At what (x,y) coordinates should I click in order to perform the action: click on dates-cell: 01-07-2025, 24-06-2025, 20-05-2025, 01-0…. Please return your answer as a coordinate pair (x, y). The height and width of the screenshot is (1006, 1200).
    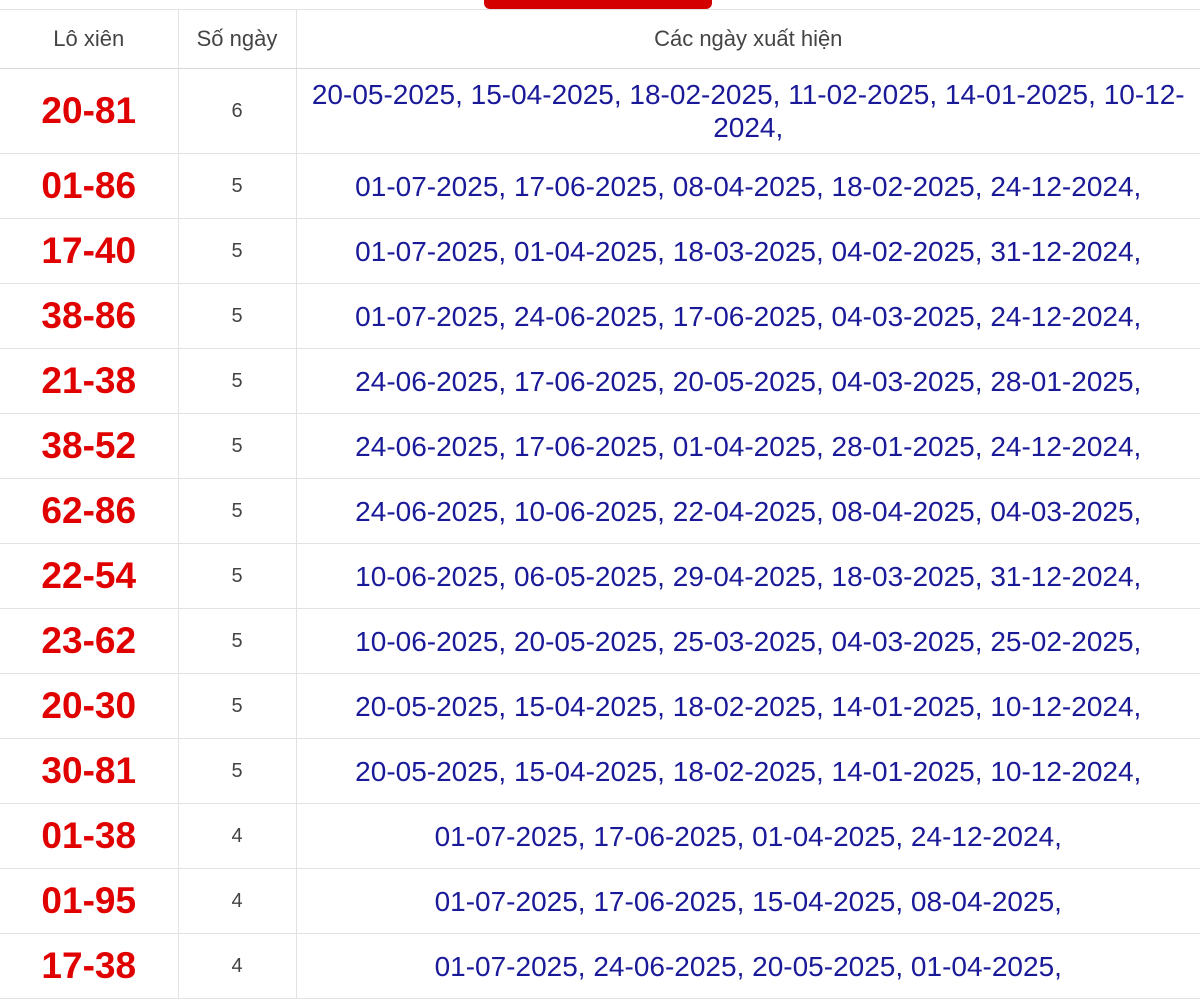
    Looking at the image, I should click on (748, 966).